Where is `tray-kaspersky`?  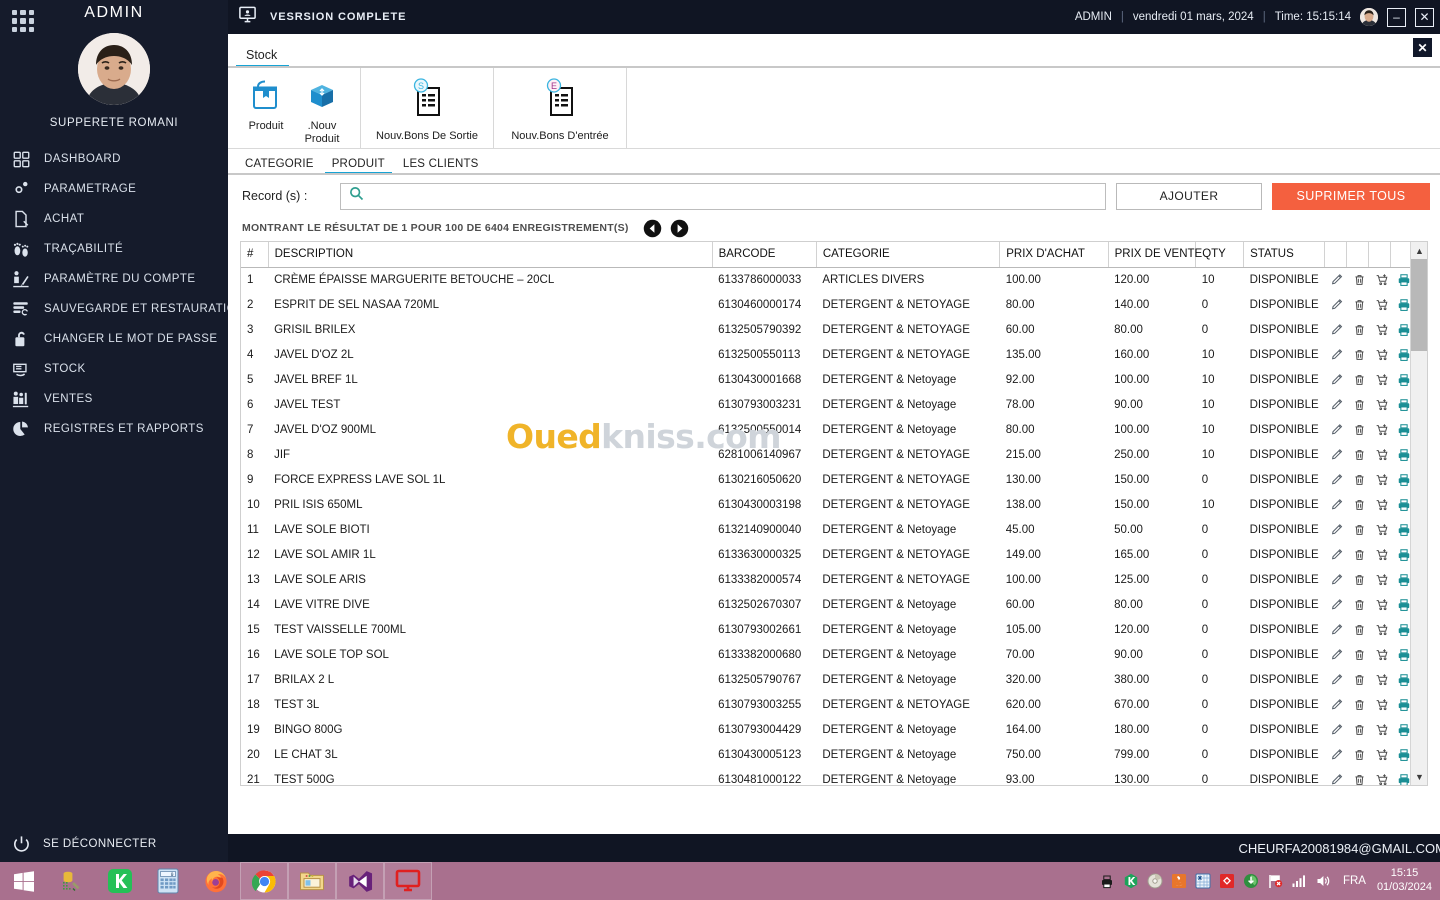
tray-kaspersky is located at coordinates (1131, 881).